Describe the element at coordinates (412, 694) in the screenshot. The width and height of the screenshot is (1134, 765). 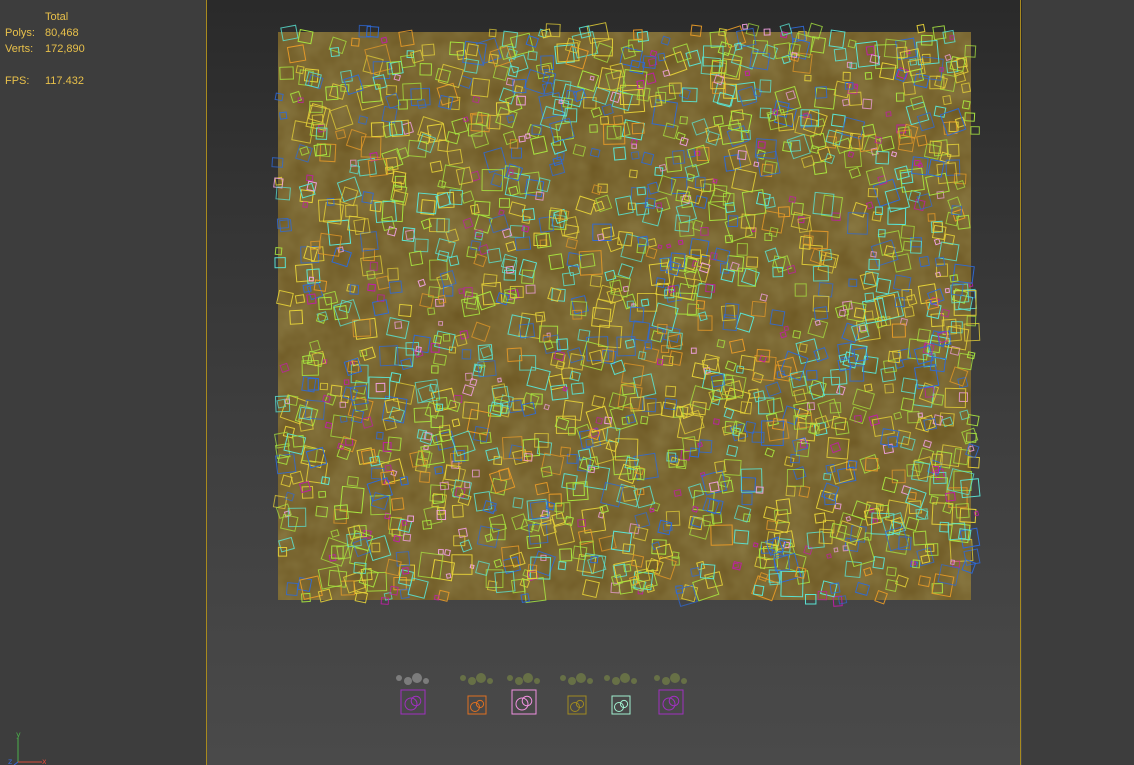
I see `grass-proxy-purple` at that location.